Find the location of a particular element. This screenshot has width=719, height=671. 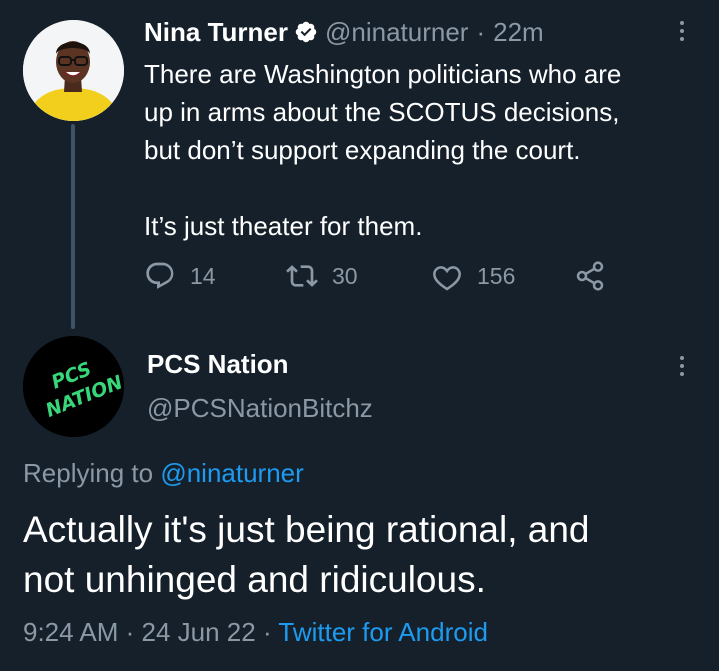

avatar-portrait is located at coordinates (73, 70).